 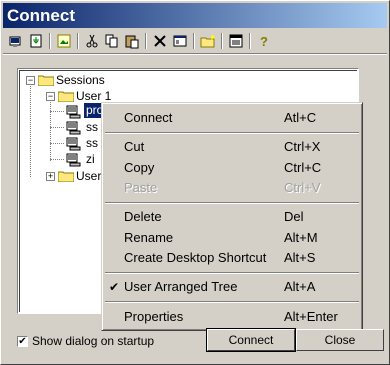 What do you see at coordinates (208, 41) in the screenshot?
I see `new-folder-icon` at bounding box center [208, 41].